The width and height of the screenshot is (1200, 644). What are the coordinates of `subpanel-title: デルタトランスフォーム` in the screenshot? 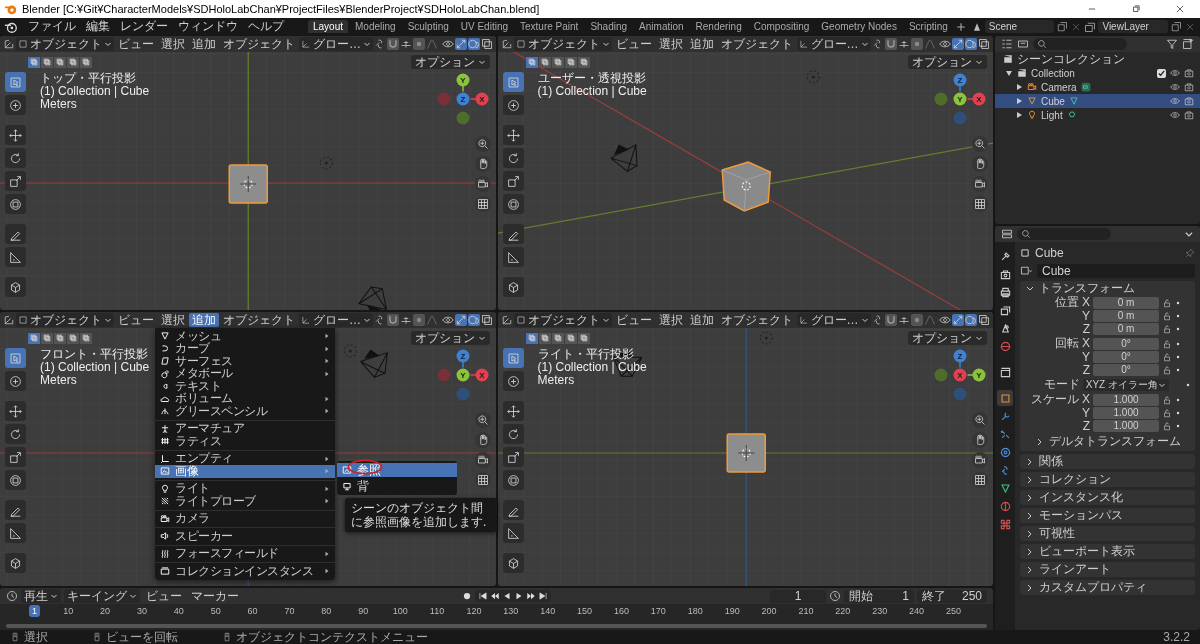 It's located at (1115, 441).